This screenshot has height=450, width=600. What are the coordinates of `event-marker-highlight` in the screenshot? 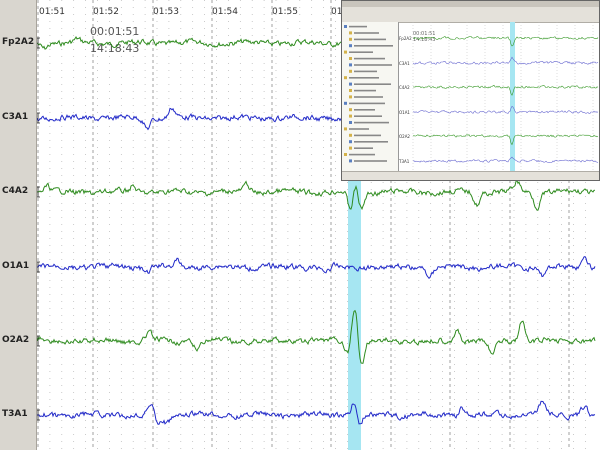 It's located at (354, 314).